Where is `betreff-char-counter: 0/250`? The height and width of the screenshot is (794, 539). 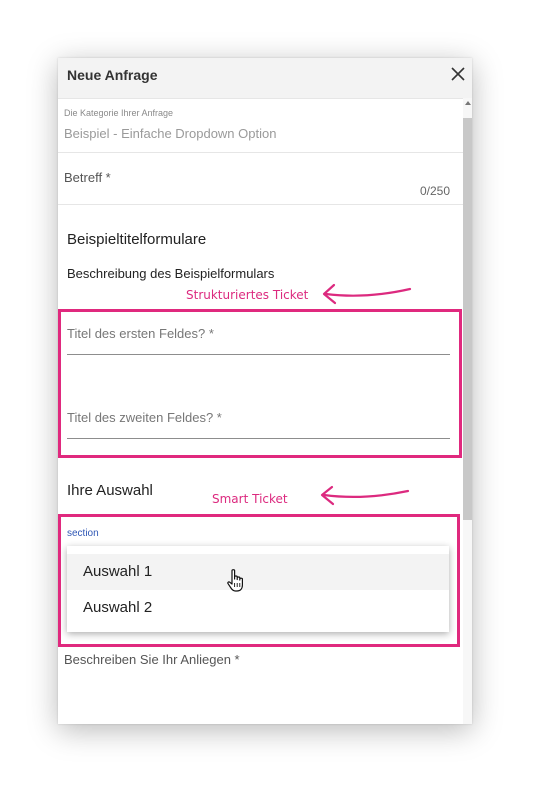
betreff-char-counter: 0/250 is located at coordinates (434, 191).